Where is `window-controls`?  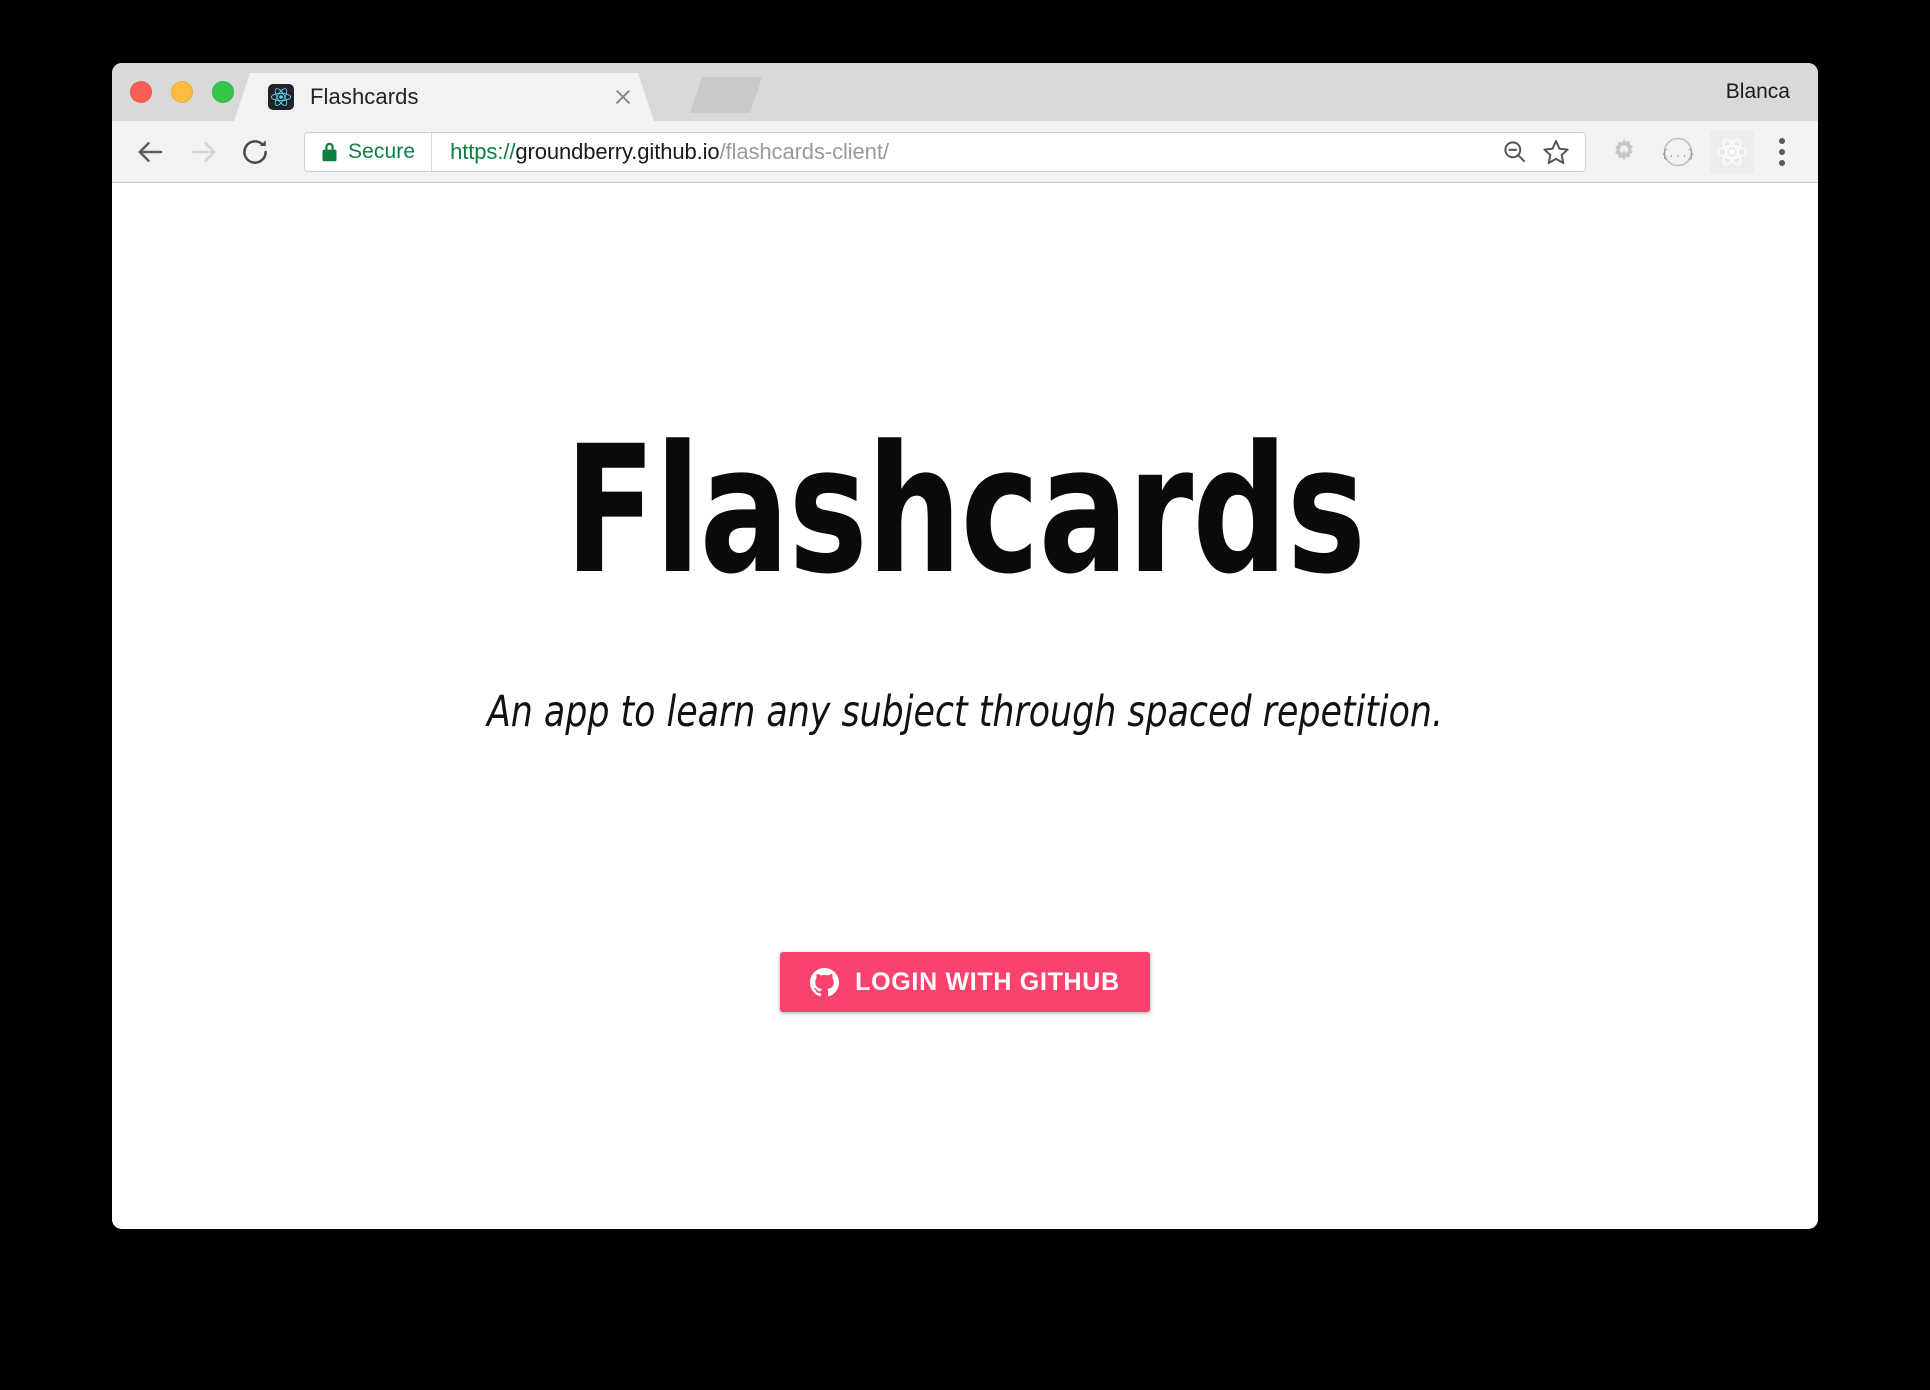 window-controls is located at coordinates (182, 92).